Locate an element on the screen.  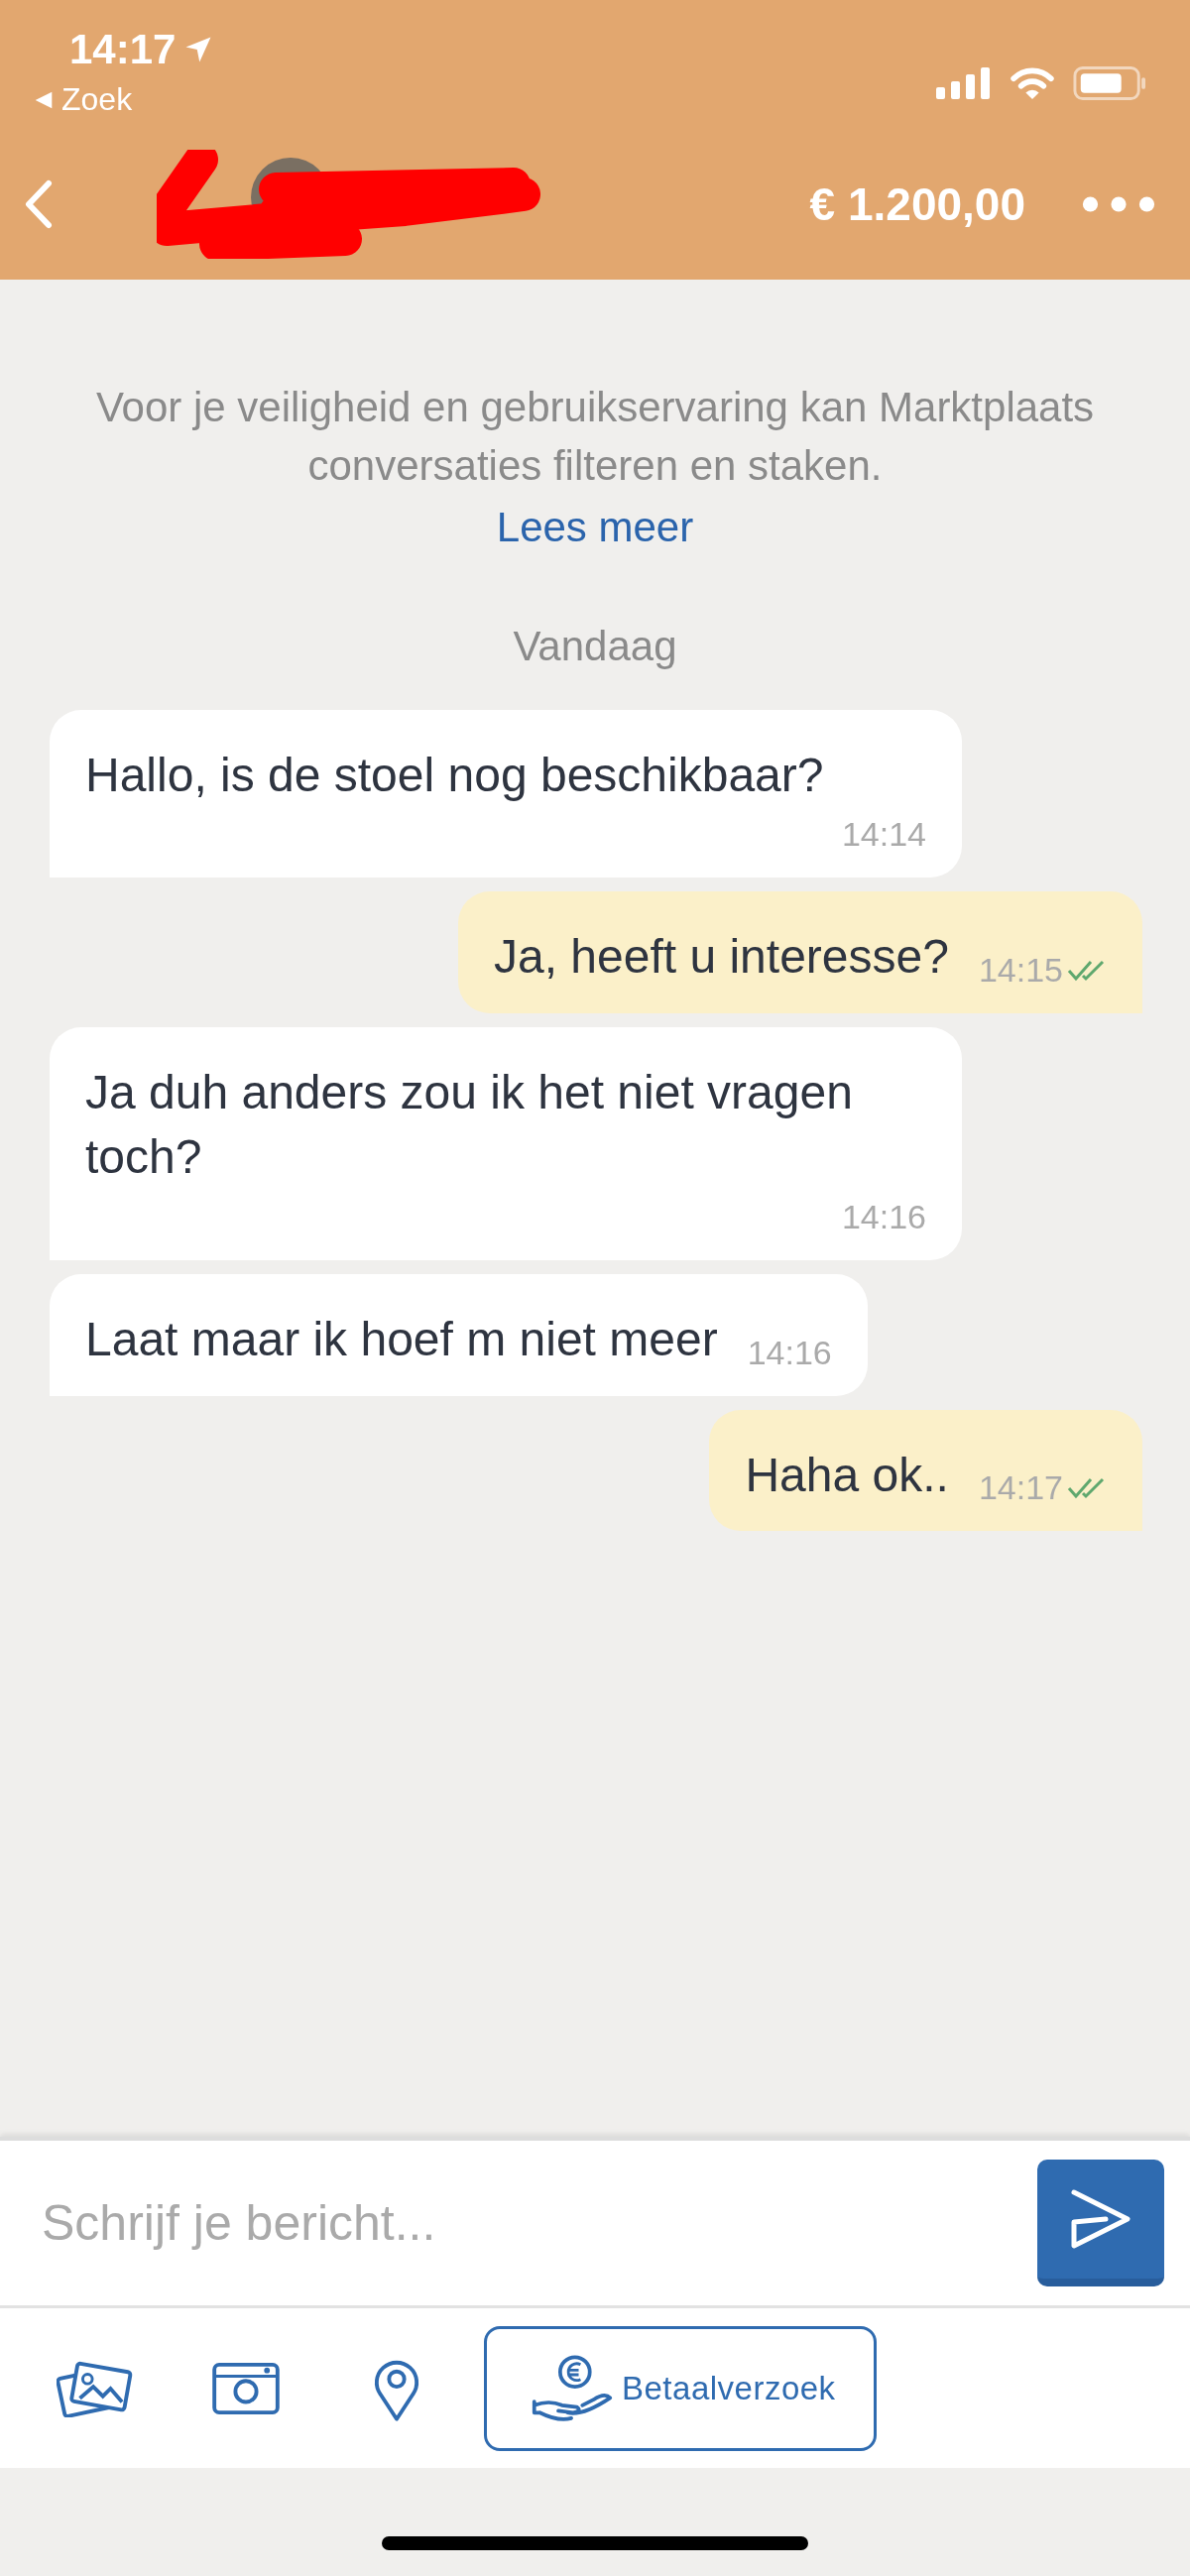
message-text: Hallo, is de stoel nog beschikbaar? is located at coordinates (454, 775).